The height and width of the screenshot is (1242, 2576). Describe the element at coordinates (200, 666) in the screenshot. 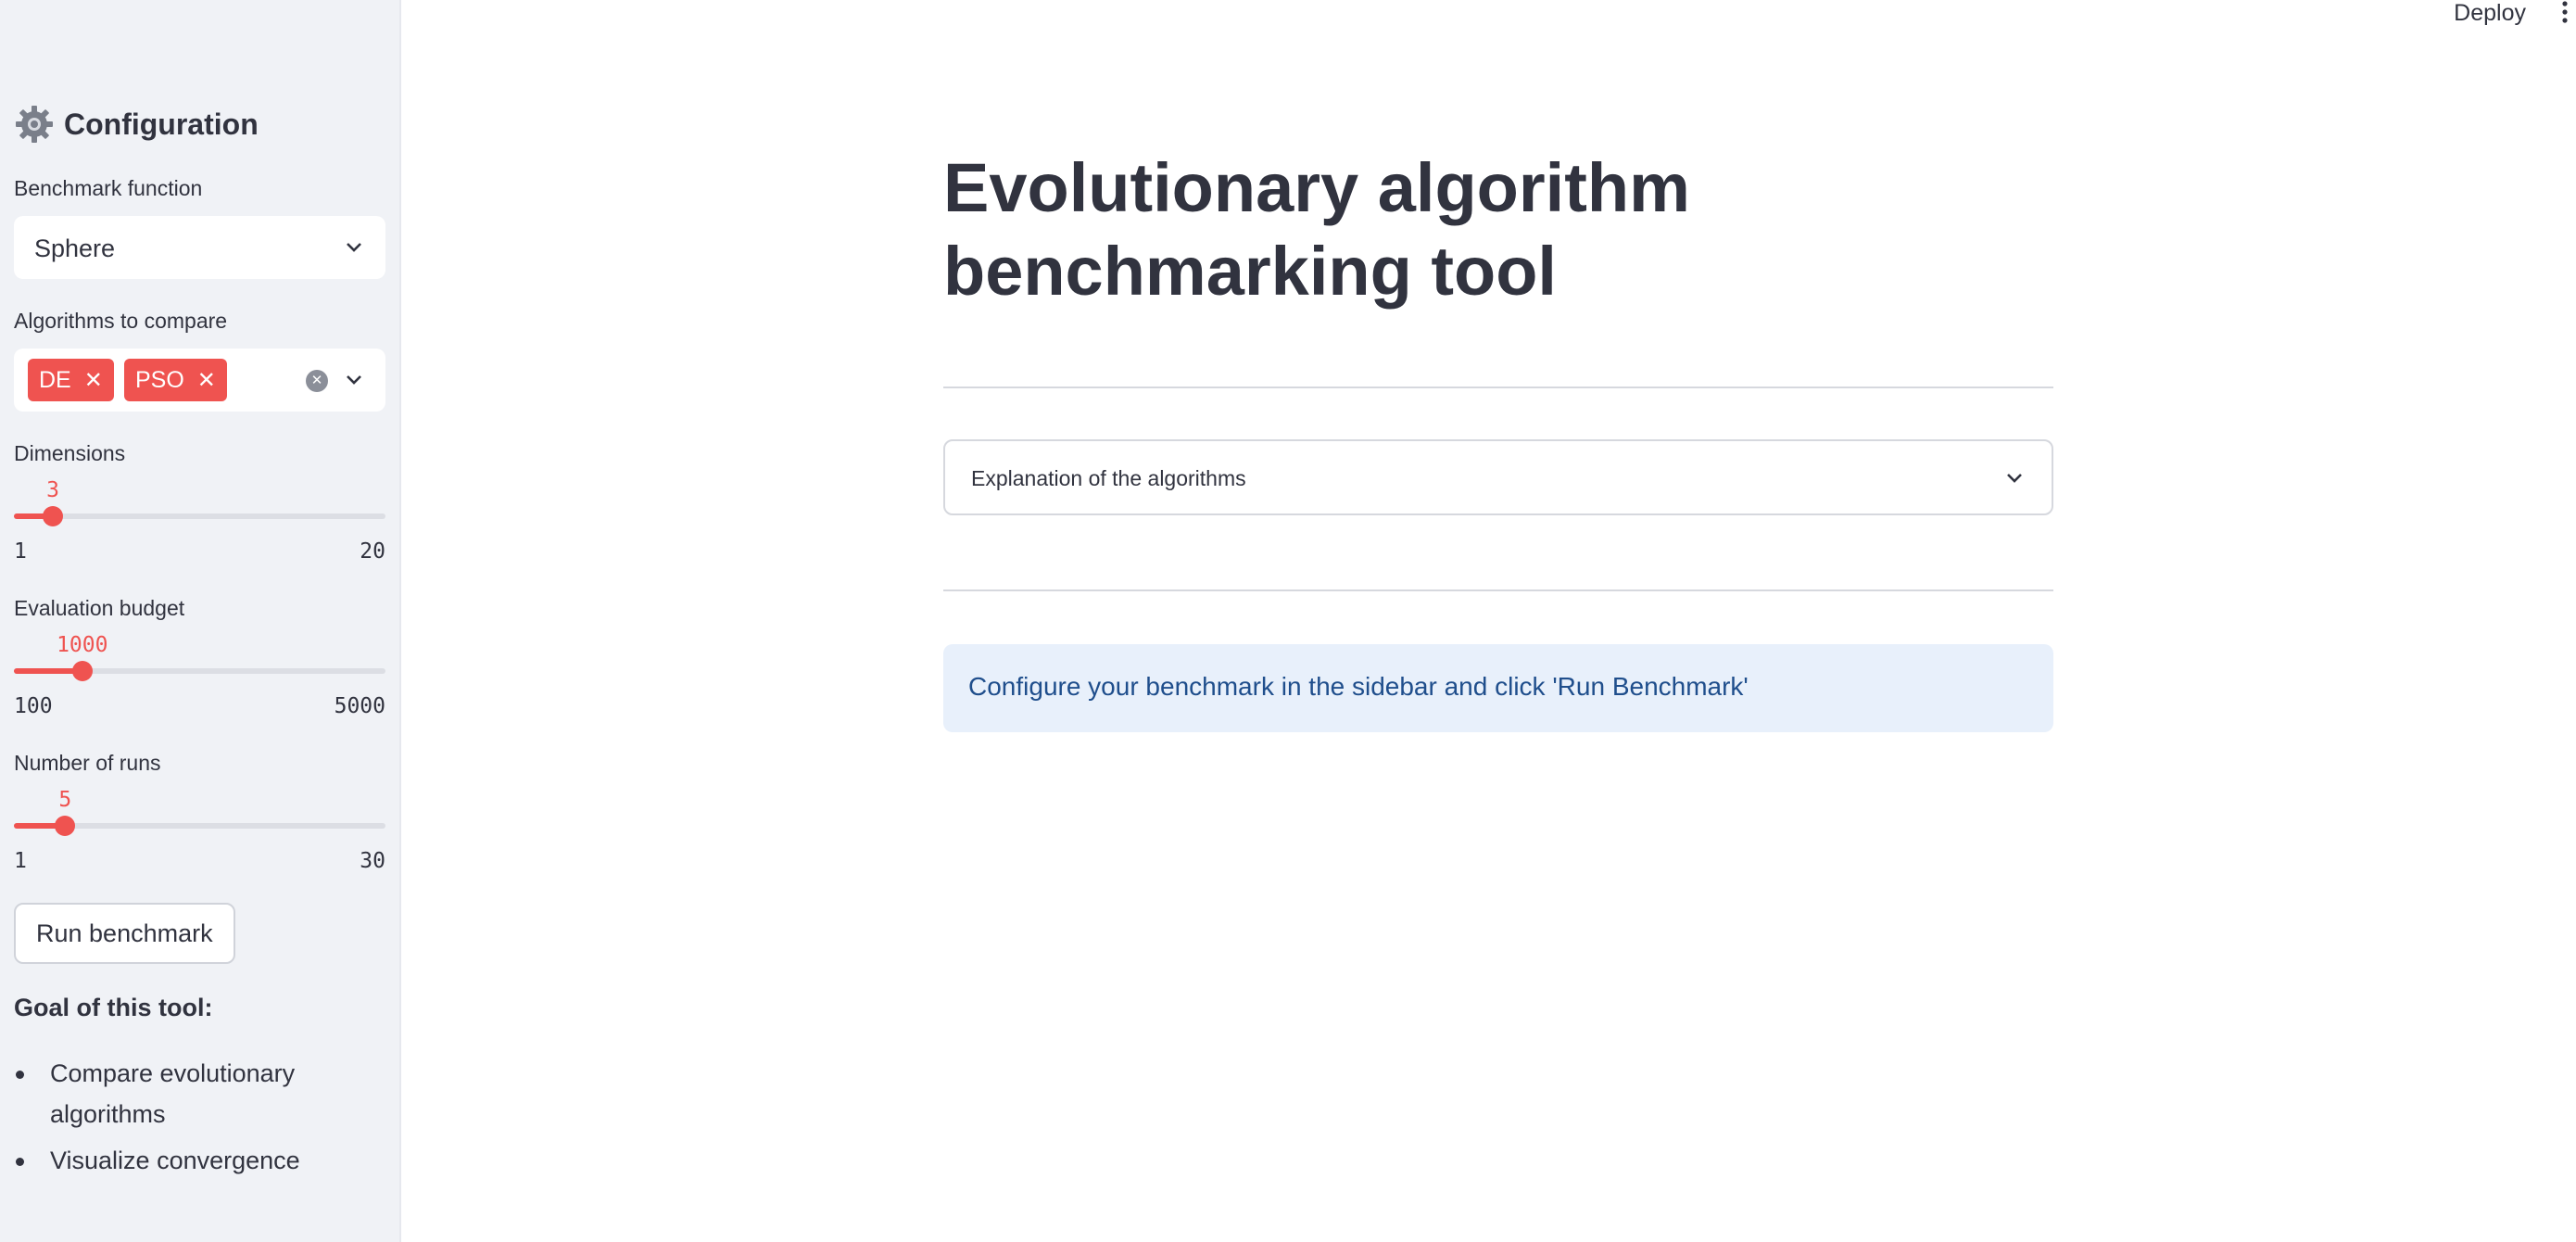

I see `budget-slider: 1000` at that location.